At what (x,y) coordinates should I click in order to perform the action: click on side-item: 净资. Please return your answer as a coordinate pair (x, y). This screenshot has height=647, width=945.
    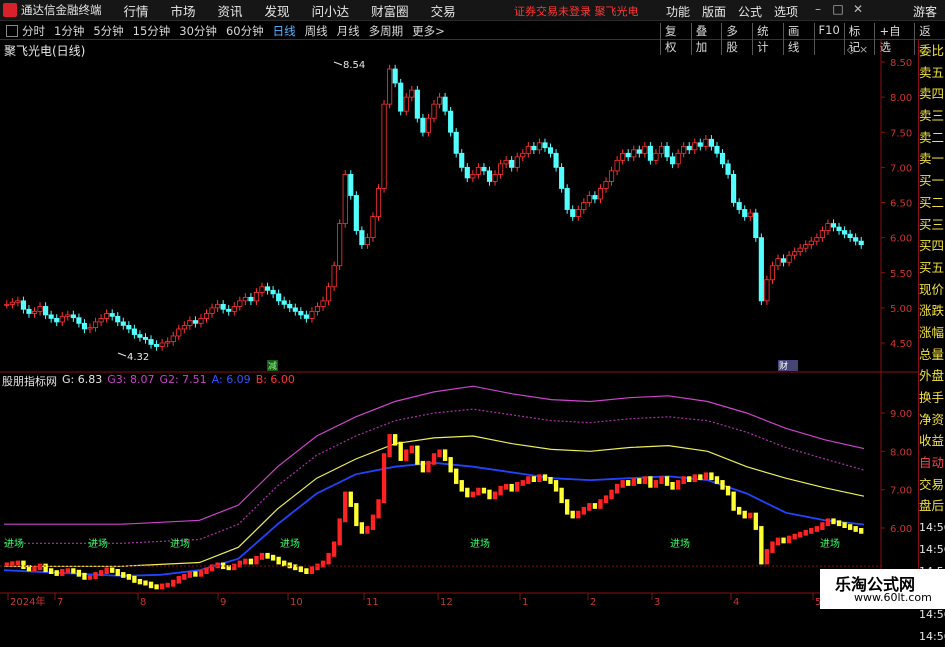
    Looking at the image, I should click on (932, 420).